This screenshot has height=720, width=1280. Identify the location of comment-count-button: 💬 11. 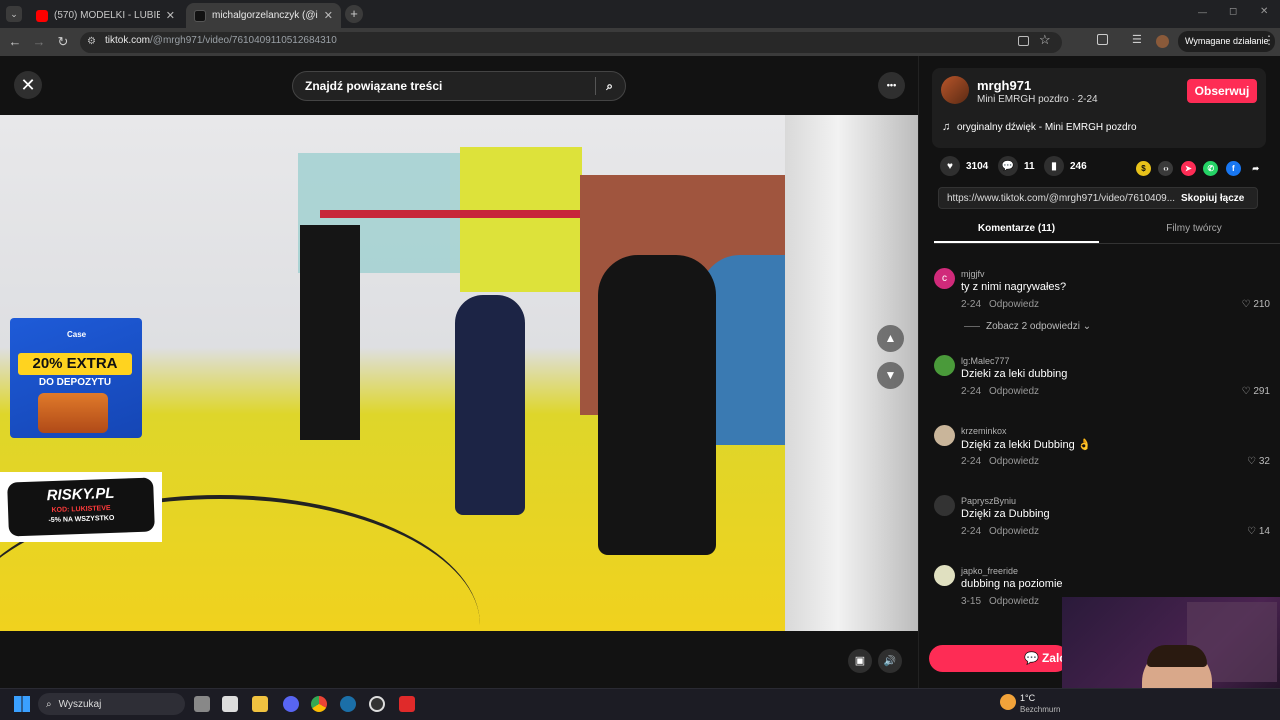
(1016, 166).